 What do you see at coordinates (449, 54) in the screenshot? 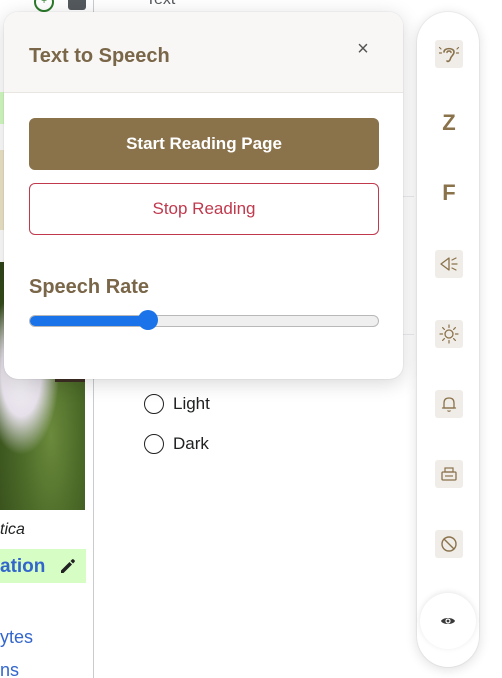
I see `ear-icon` at bounding box center [449, 54].